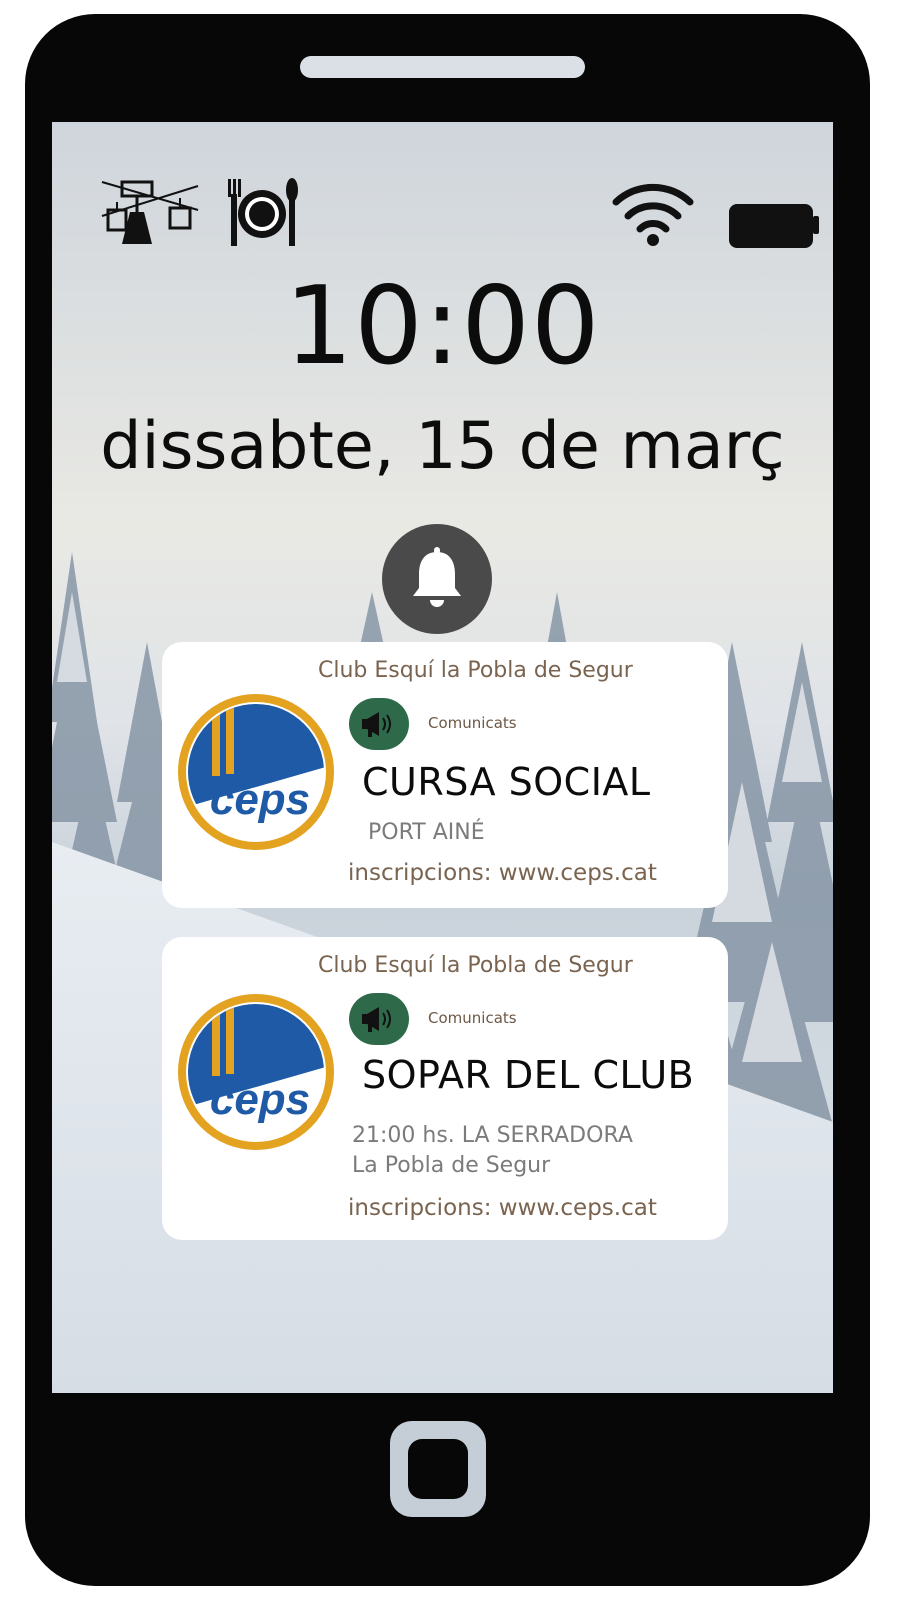 This screenshot has height=1600, width=900. I want to click on notification-bell-button, so click(437, 579).